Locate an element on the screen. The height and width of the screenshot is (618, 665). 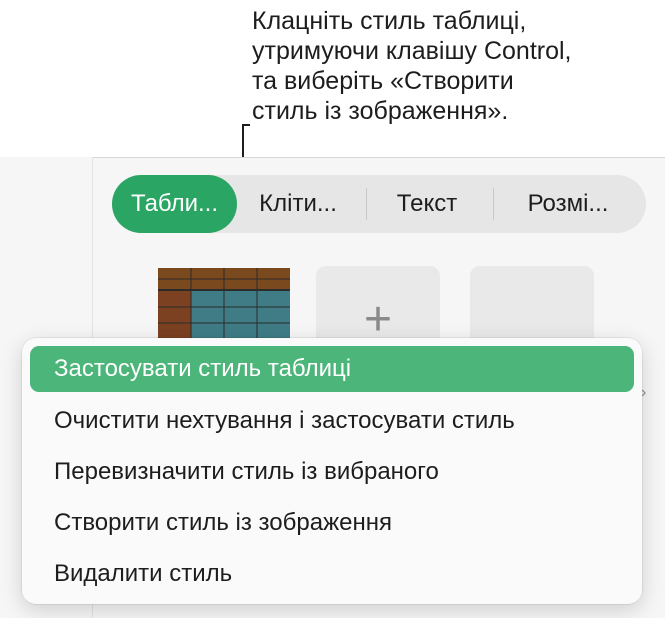
plus-icon: + is located at coordinates (378, 319).